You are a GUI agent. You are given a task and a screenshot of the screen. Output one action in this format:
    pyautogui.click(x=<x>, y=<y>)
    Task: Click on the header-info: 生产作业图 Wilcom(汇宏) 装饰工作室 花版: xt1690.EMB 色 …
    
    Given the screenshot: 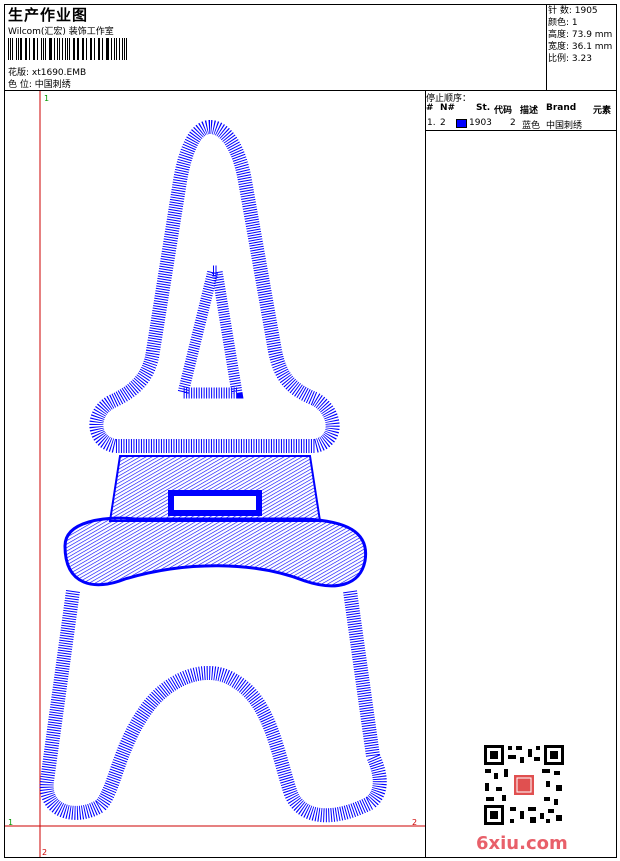 What is the action you would take?
    pyautogui.click(x=276, y=47)
    